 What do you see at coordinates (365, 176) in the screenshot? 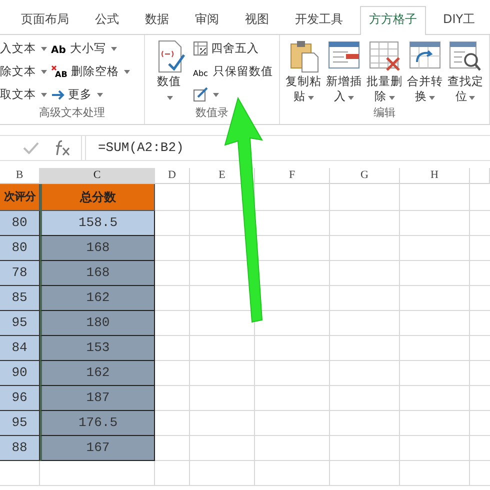
I see `column-header: G` at bounding box center [365, 176].